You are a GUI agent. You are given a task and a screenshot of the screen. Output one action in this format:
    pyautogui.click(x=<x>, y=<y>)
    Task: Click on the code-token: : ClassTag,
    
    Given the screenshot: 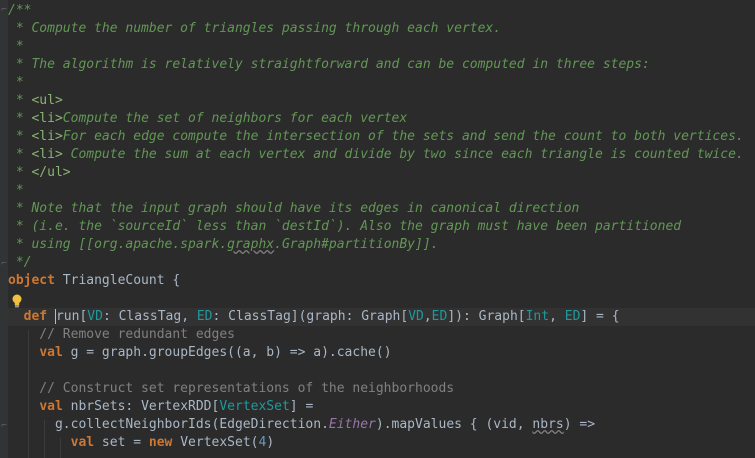 What is the action you would take?
    pyautogui.click(x=149, y=316)
    